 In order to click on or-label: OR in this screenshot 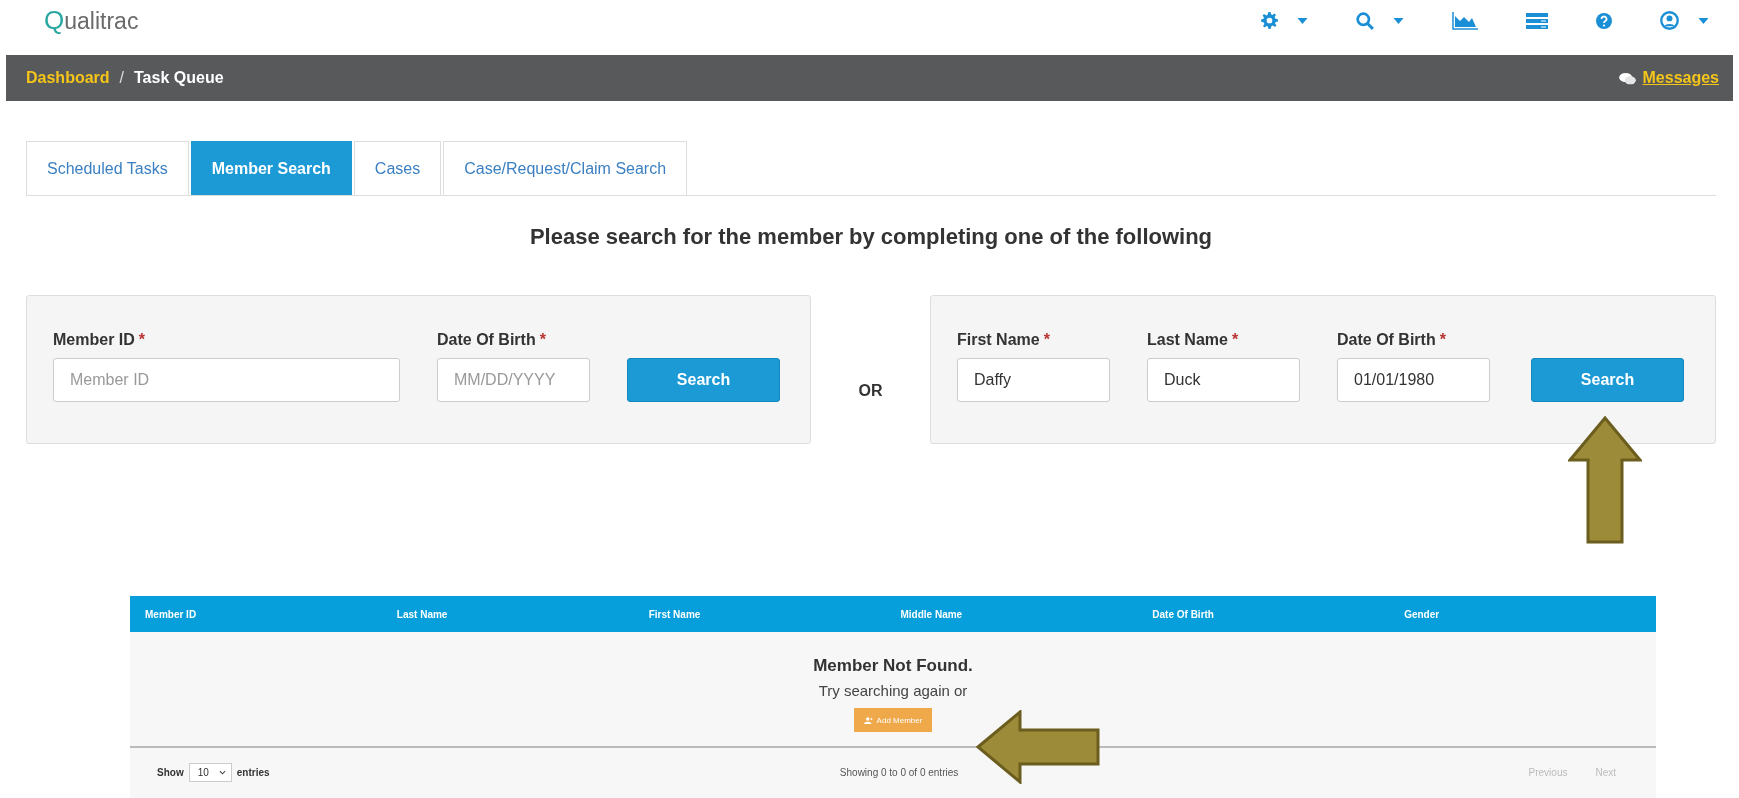, I will do `click(870, 390)`.